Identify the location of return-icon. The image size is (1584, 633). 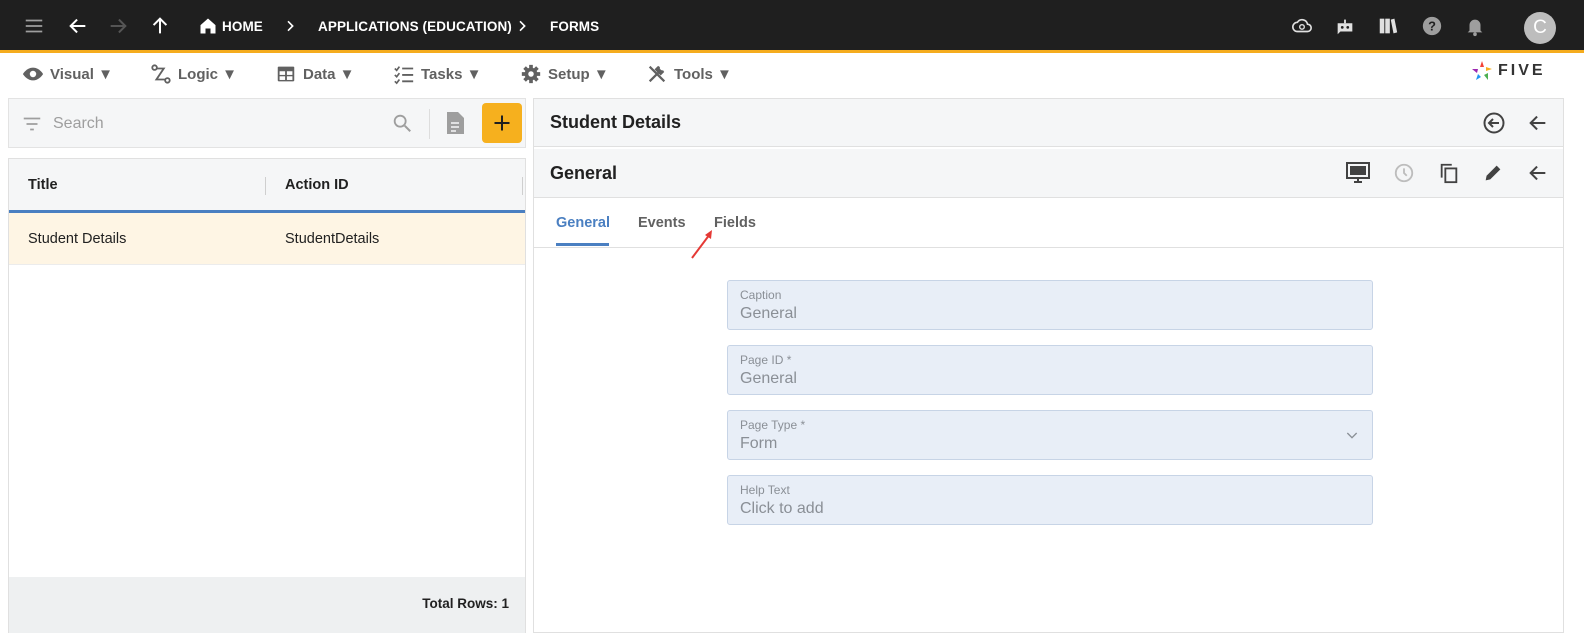
(1494, 123).